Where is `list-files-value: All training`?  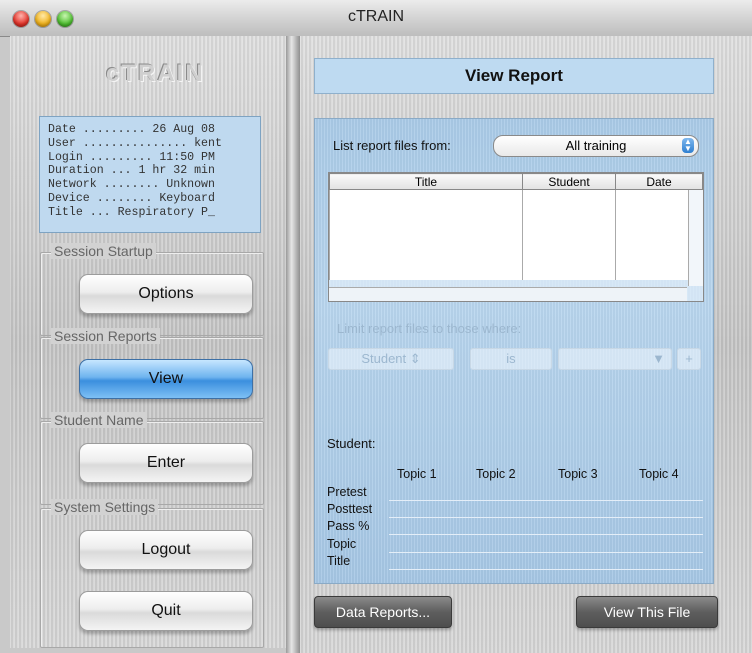 list-files-value: All training is located at coordinates (596, 145).